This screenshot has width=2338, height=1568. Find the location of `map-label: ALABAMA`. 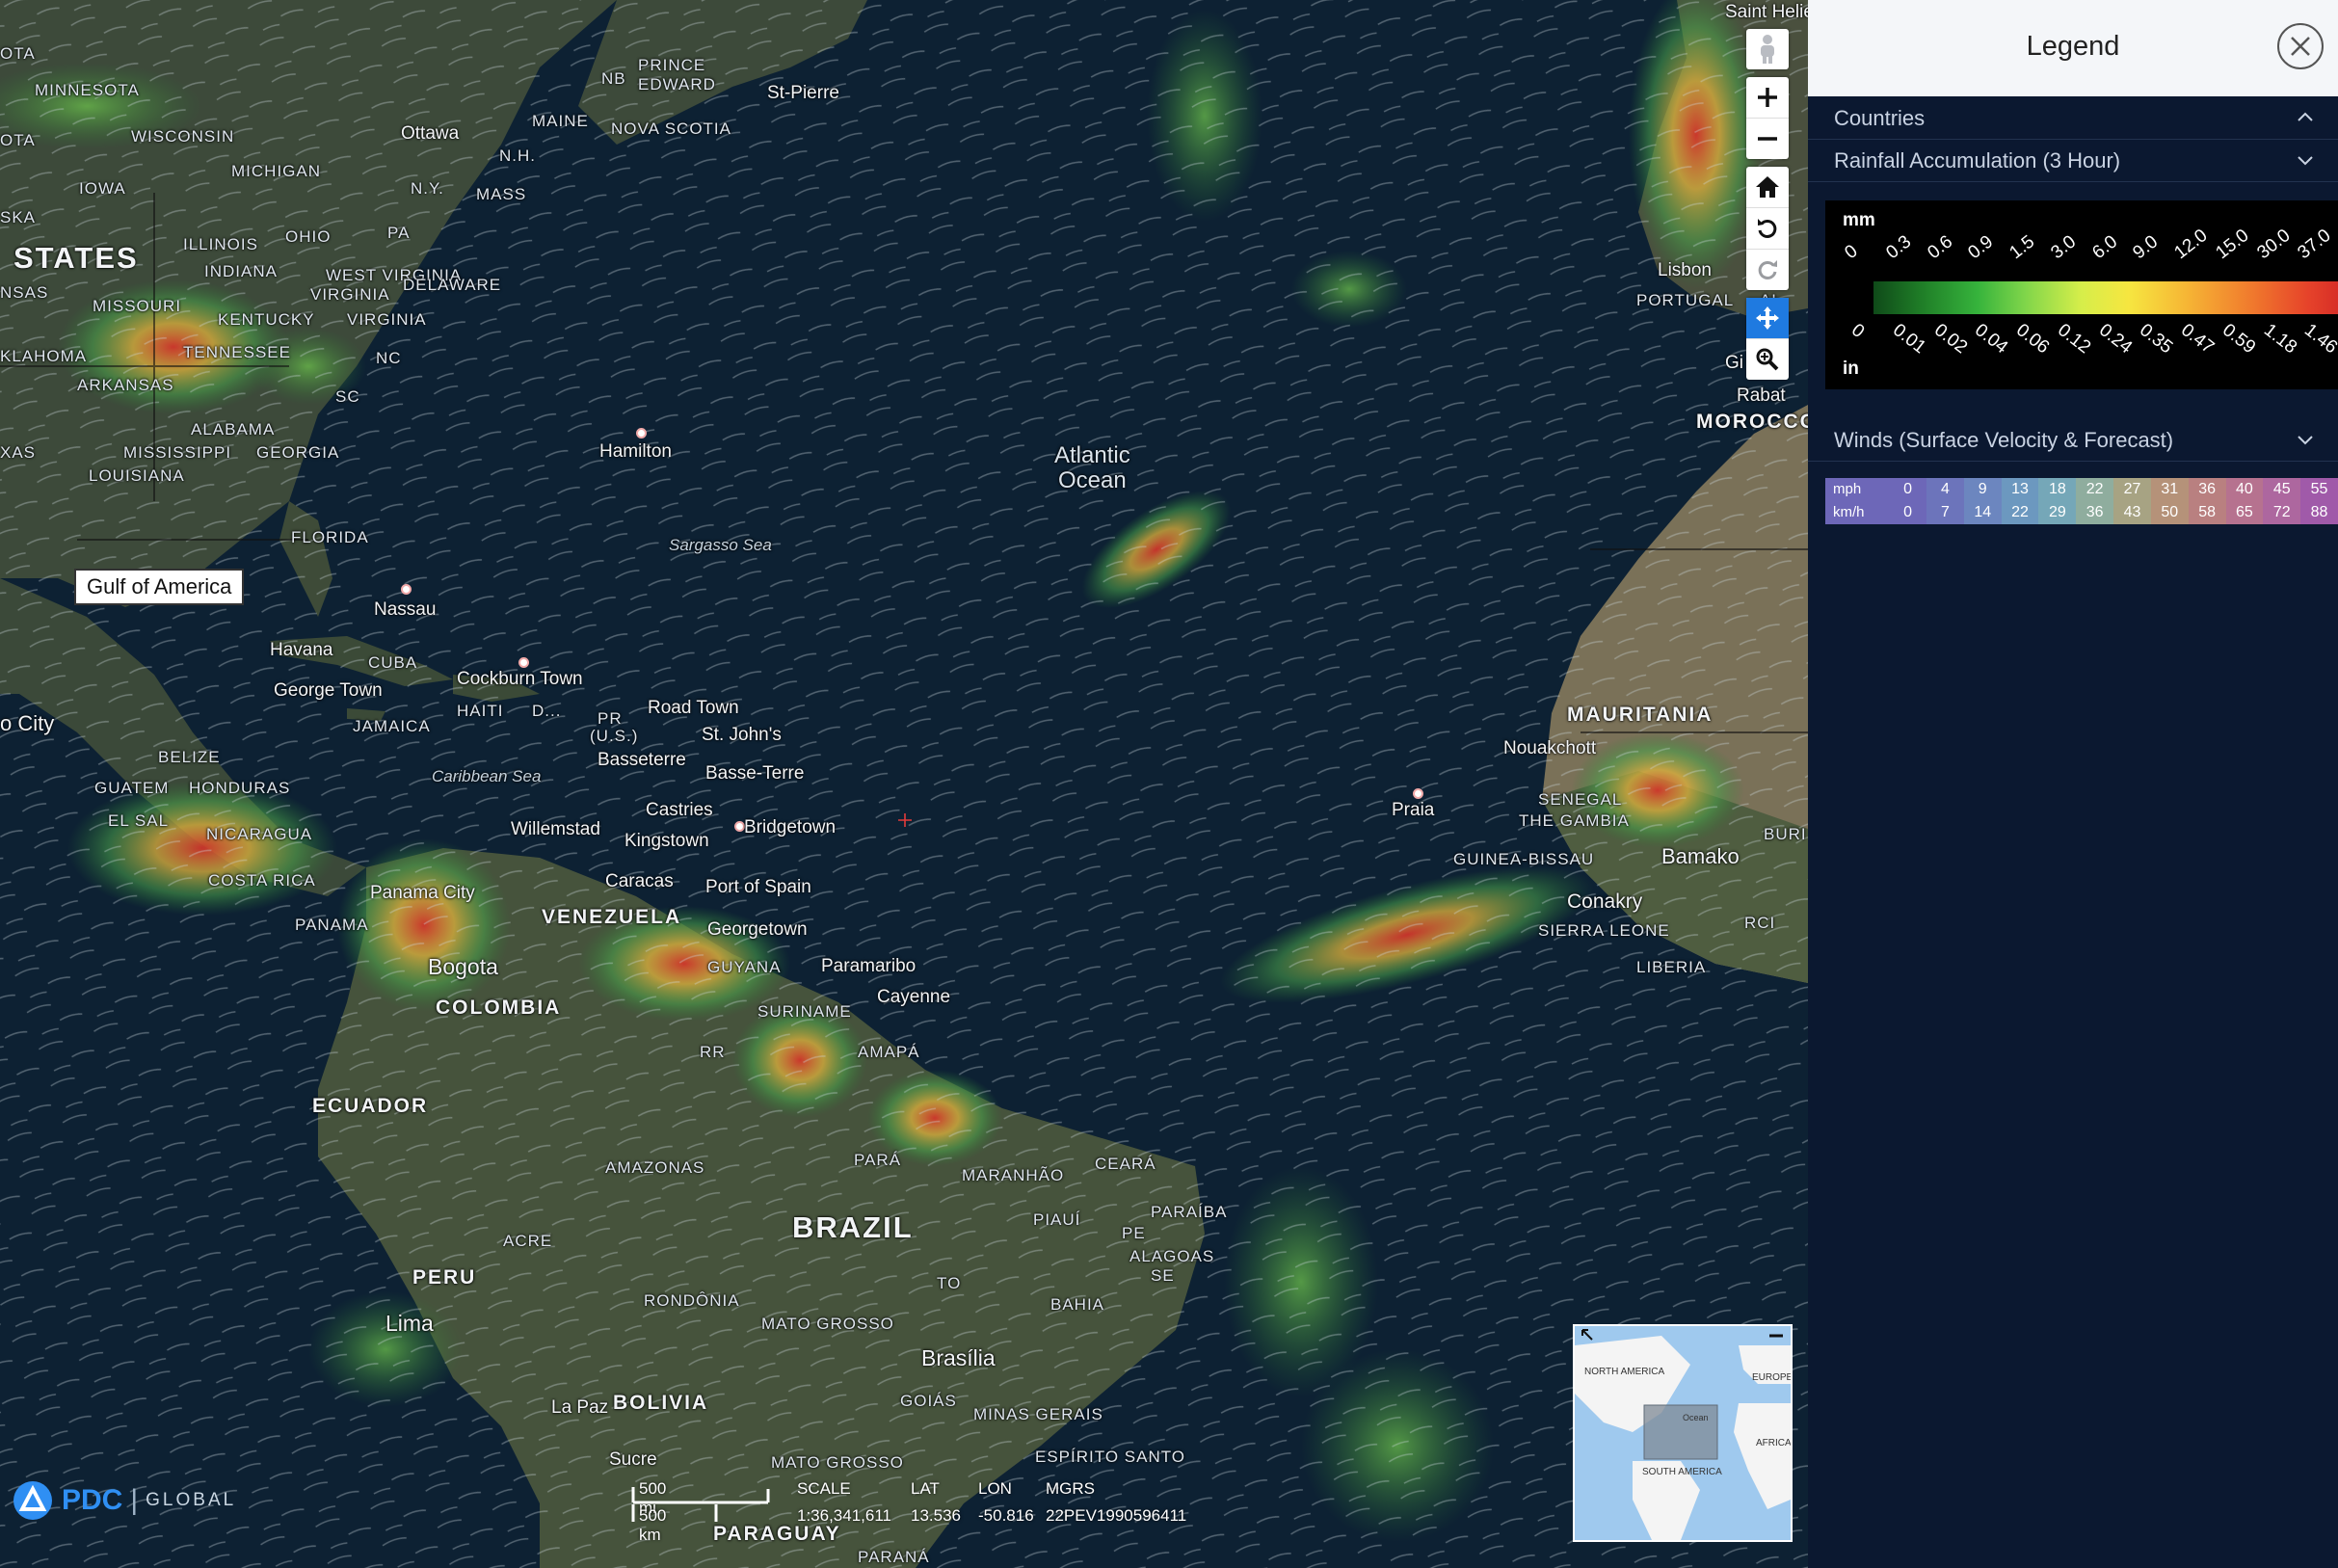

map-label: ALABAMA is located at coordinates (233, 430).